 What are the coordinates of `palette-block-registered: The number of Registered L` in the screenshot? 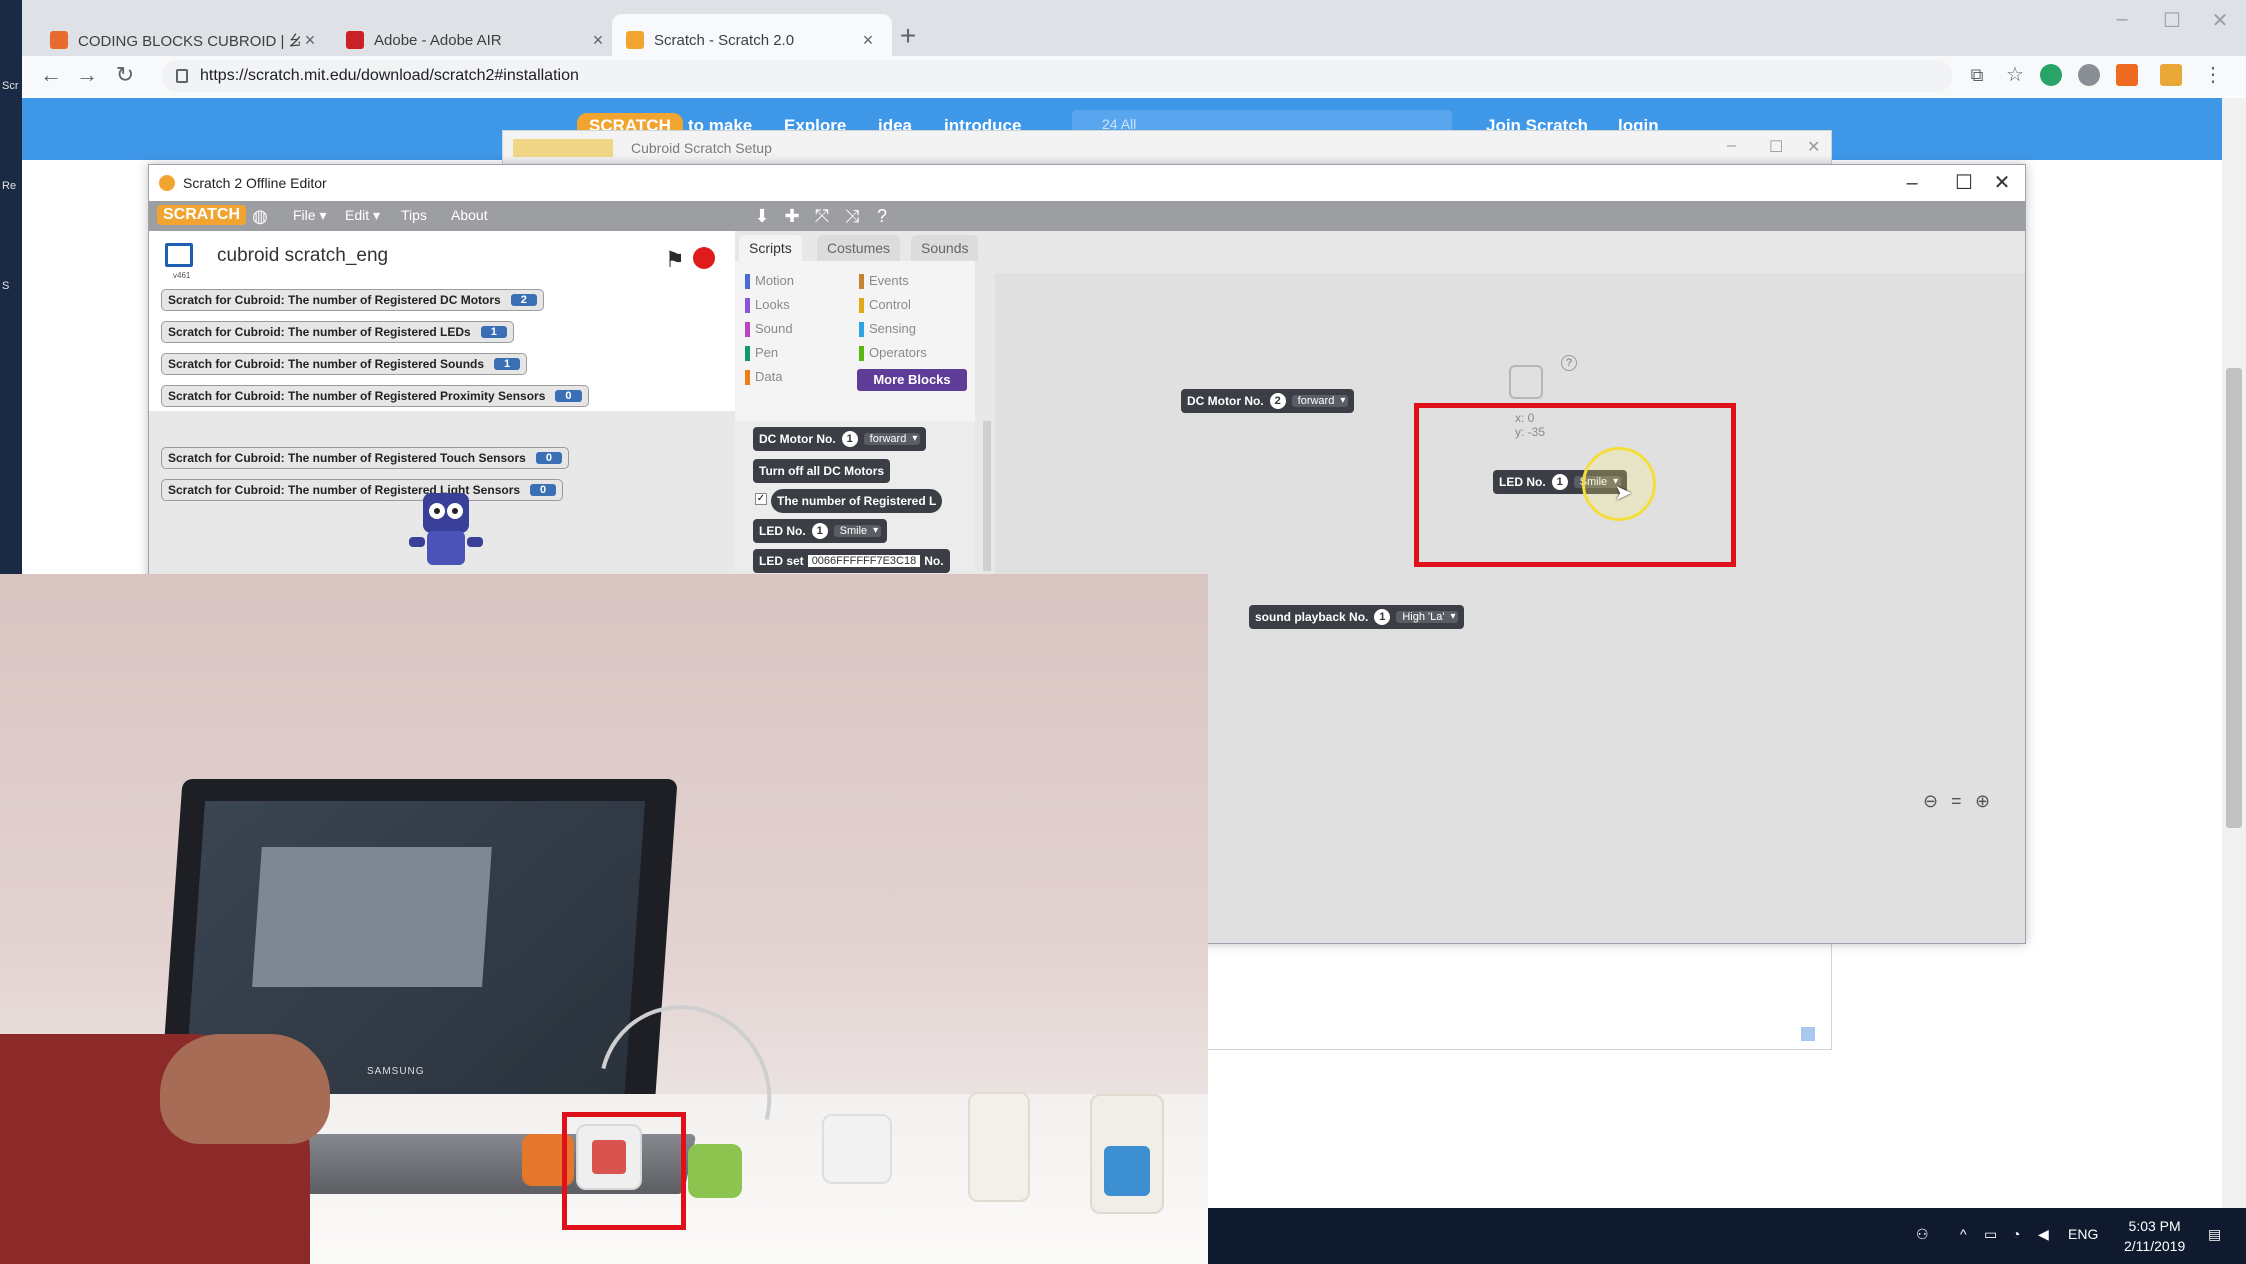 It's located at (857, 501).